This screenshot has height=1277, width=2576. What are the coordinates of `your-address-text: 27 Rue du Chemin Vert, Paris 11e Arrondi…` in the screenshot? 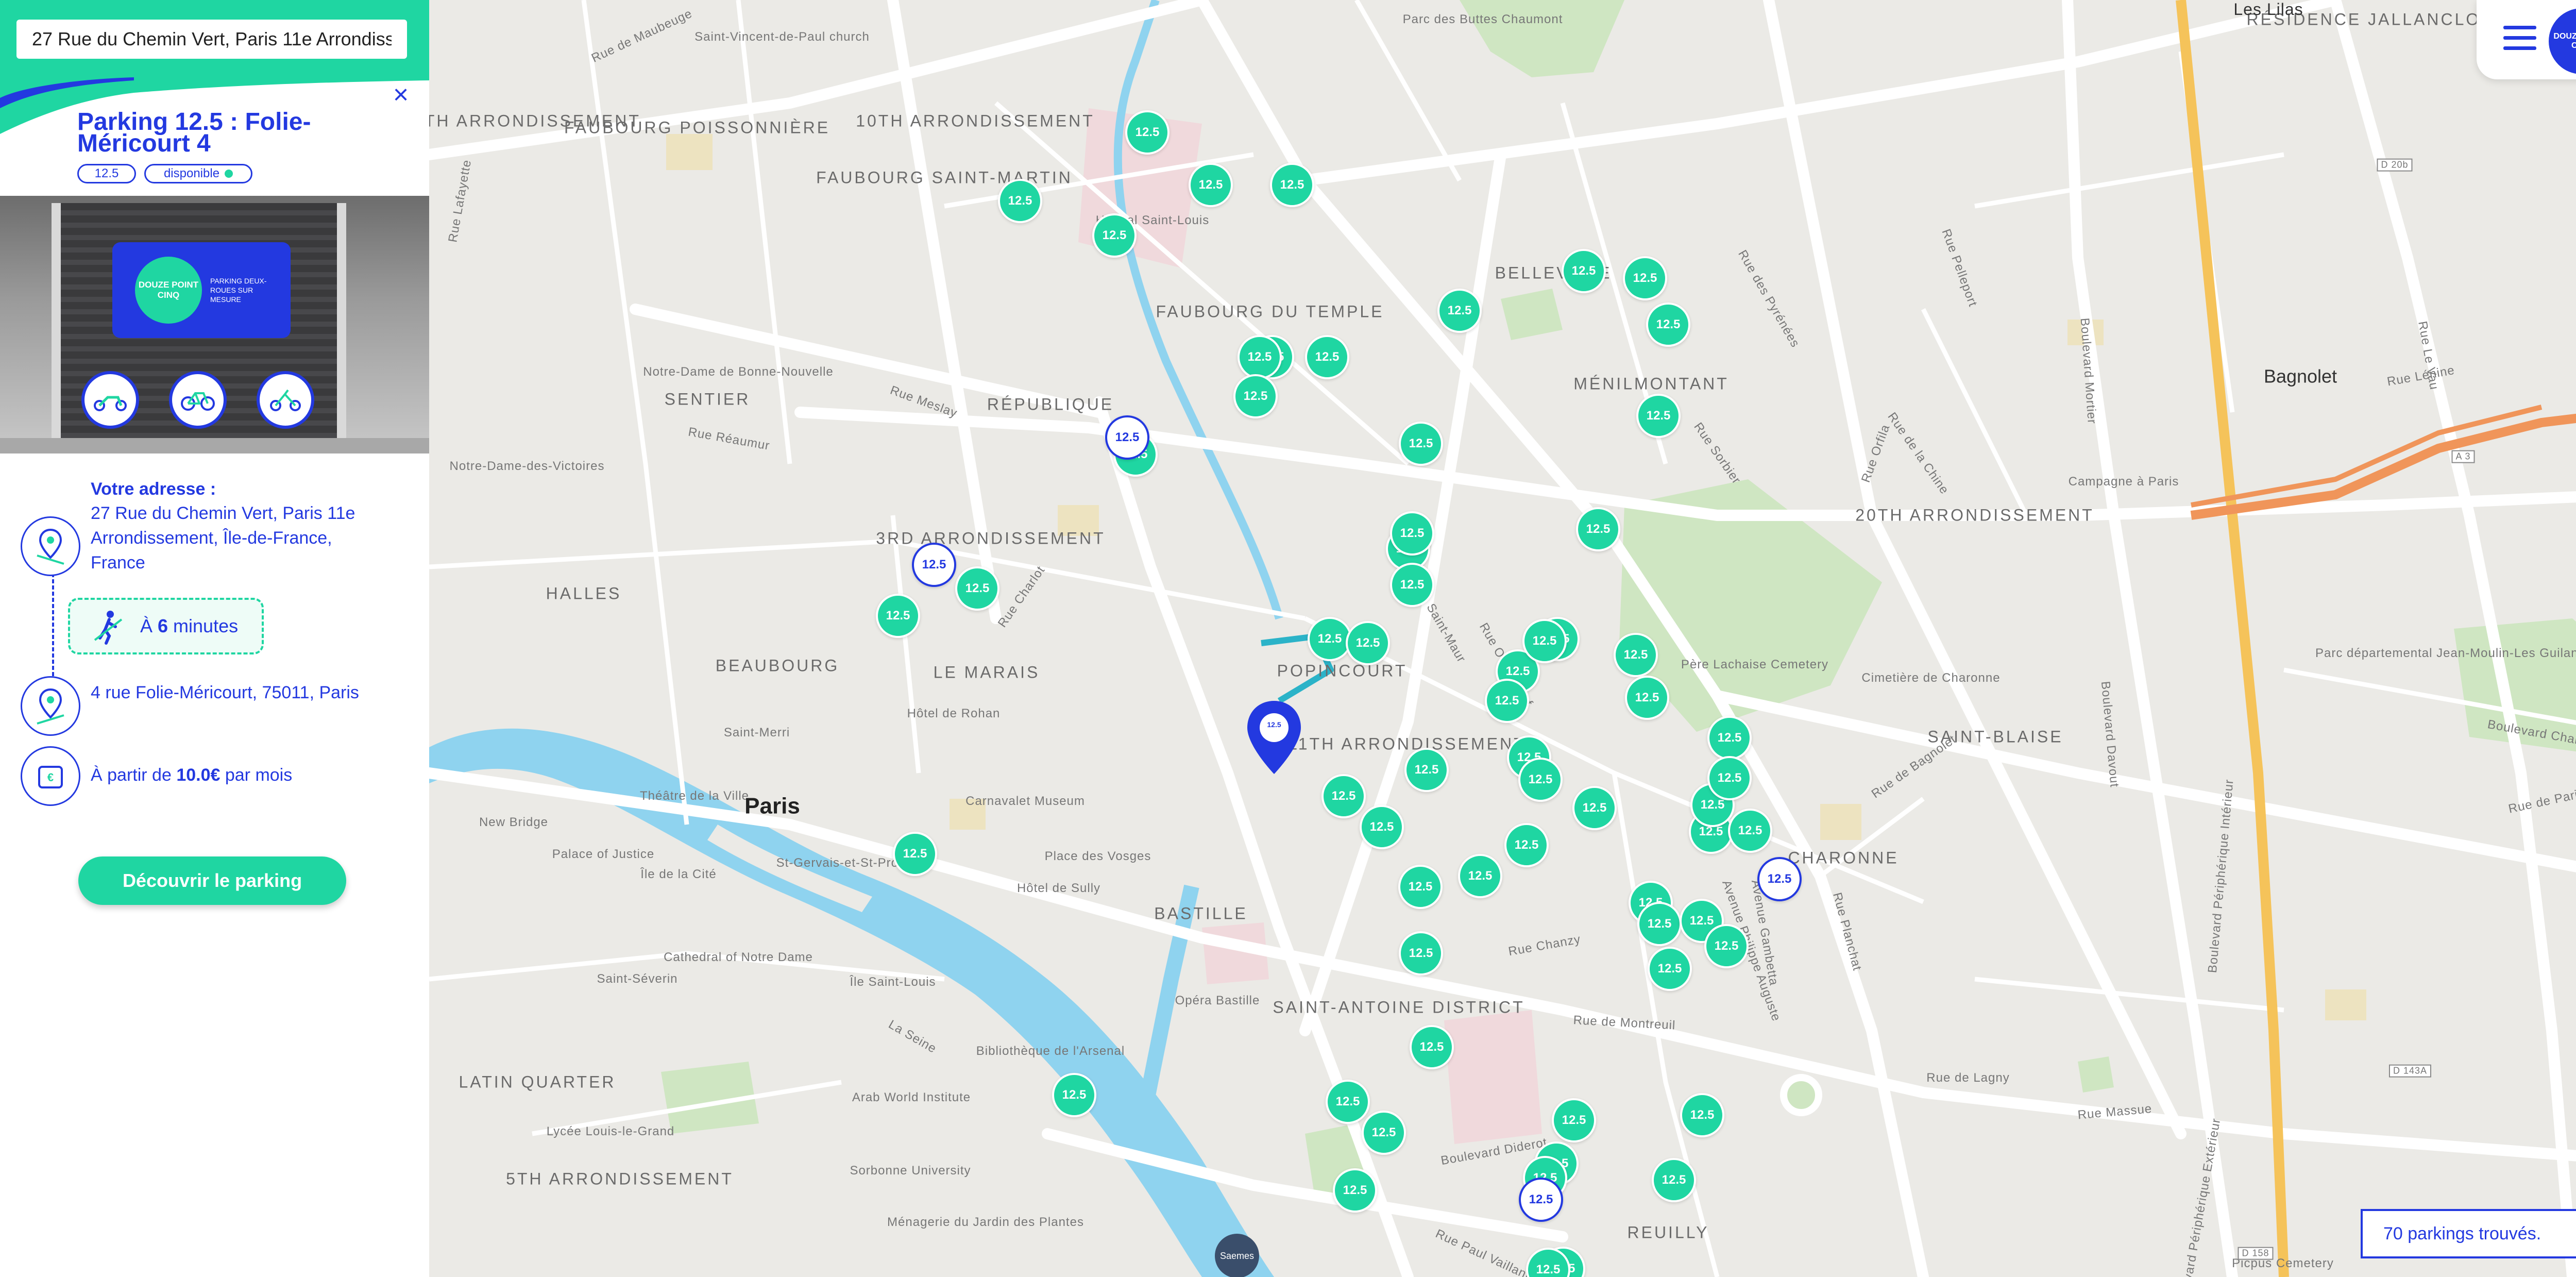 It's located at (223, 538).